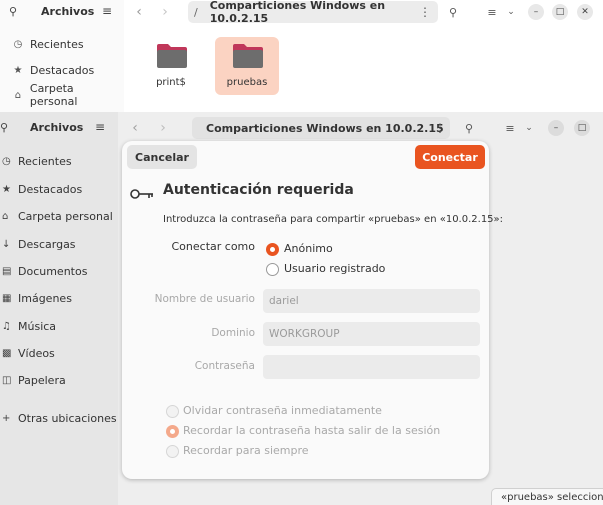 This screenshot has width=603, height=505. What do you see at coordinates (371, 367) in the screenshot?
I see `password-field` at bounding box center [371, 367].